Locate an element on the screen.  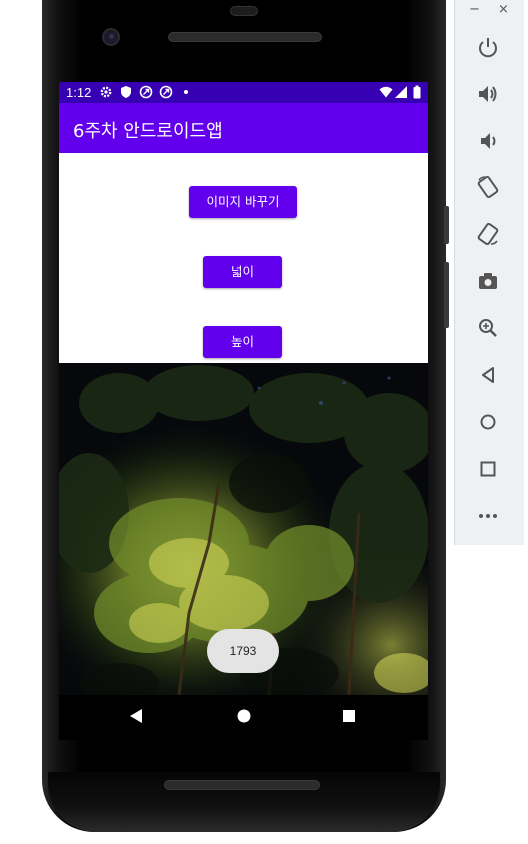
app-bar: 6주차 안드로이드앱 is located at coordinates (243, 128).